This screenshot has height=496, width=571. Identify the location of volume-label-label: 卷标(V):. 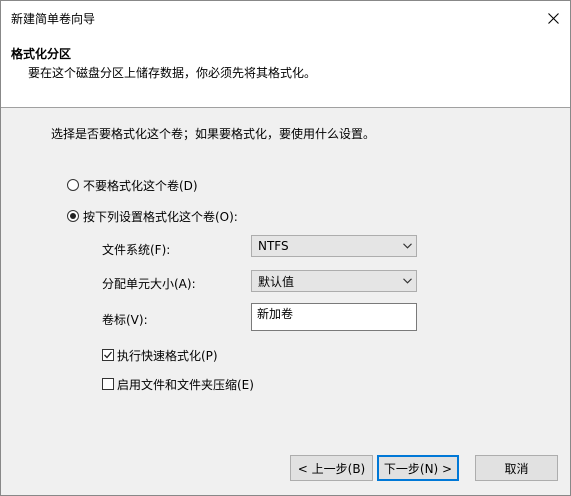
(125, 320).